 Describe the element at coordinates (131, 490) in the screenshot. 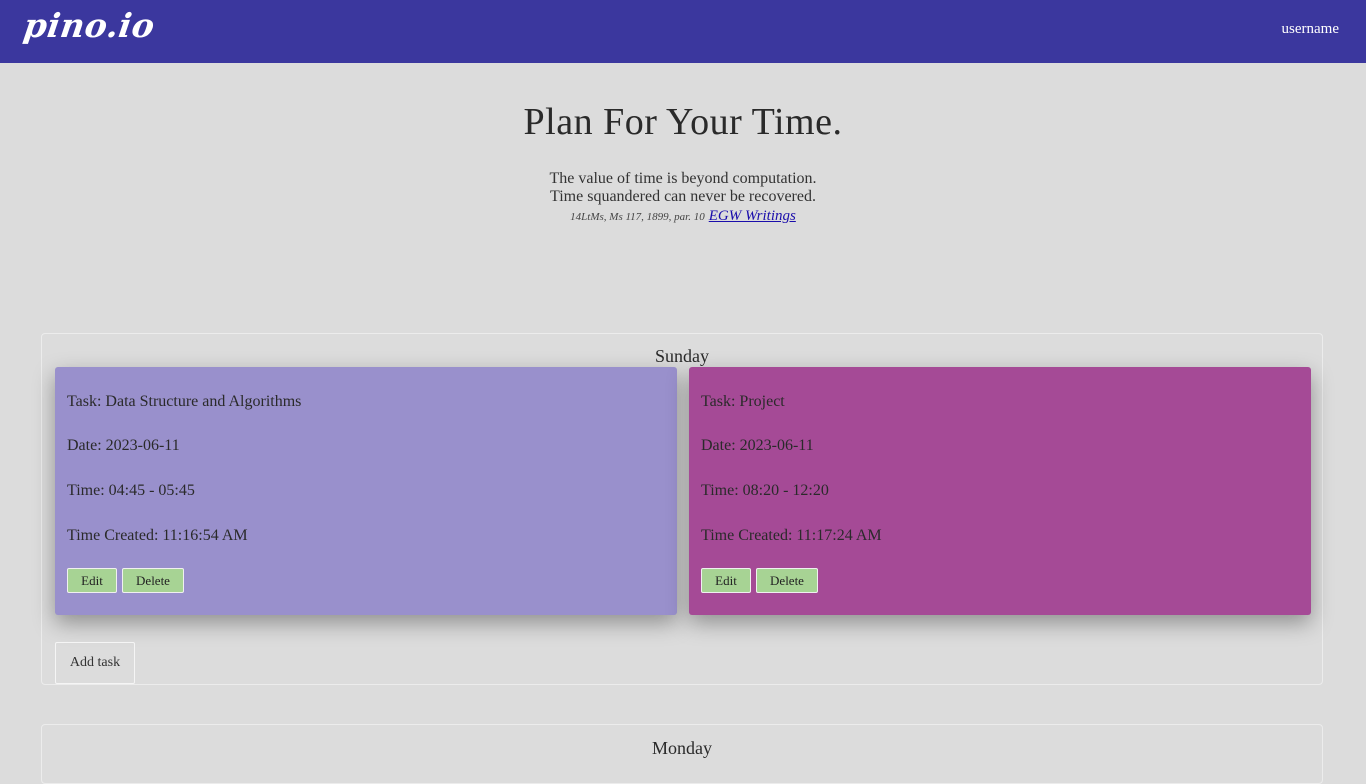

I see `task-time: Time: 04:45 - 05:45` at that location.